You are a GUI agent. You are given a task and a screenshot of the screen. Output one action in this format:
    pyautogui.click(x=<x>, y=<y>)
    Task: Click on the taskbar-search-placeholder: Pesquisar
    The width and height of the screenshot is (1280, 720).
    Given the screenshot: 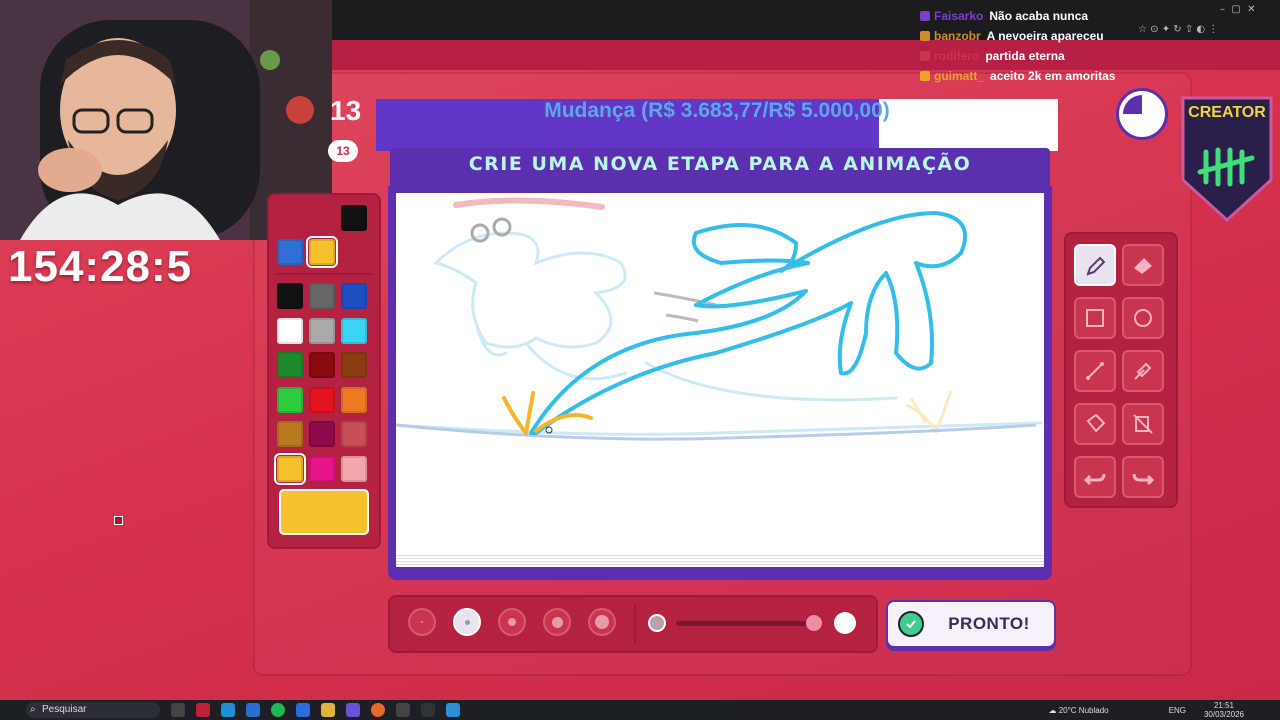 What is the action you would take?
    pyautogui.click(x=64, y=709)
    